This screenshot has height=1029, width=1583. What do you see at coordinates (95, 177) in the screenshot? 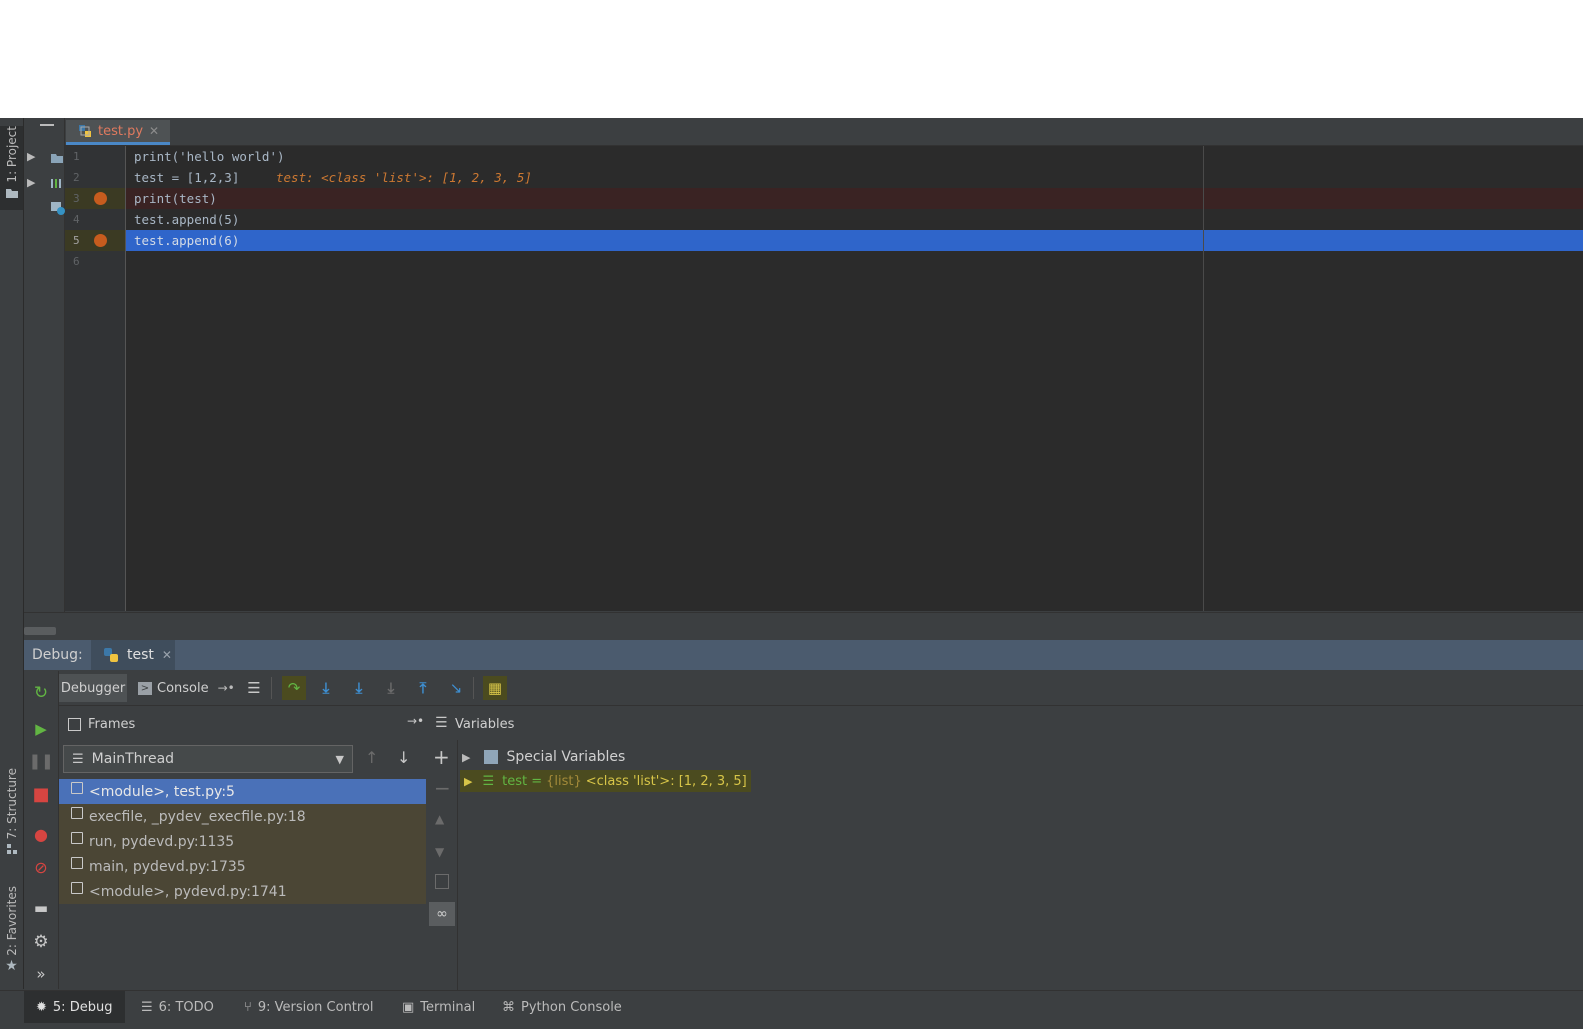
I see `gutter-line: 2` at bounding box center [95, 177].